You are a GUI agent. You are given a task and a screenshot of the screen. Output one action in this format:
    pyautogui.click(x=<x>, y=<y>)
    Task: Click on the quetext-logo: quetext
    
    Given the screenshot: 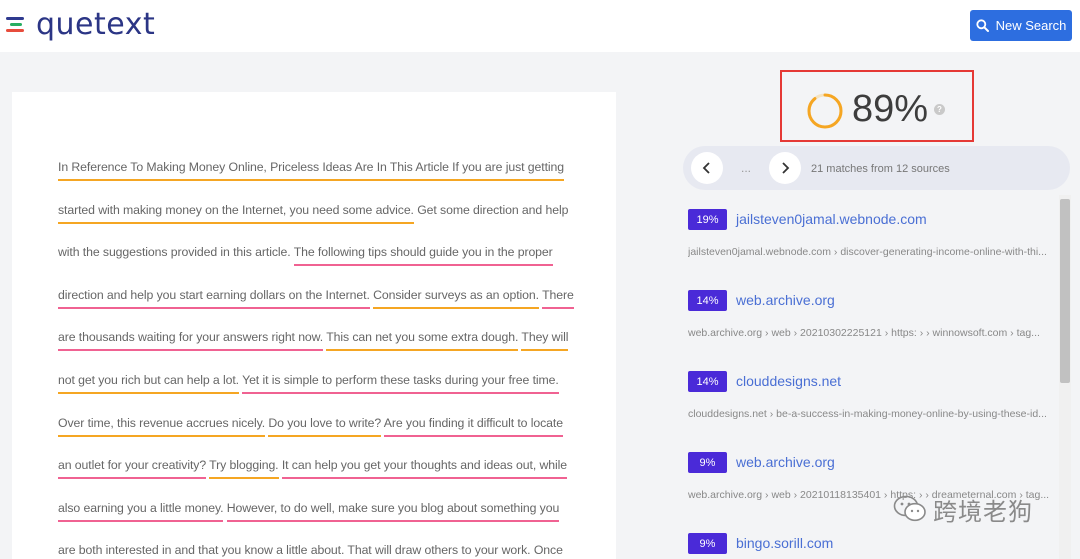 What is the action you would take?
    pyautogui.click(x=80, y=24)
    